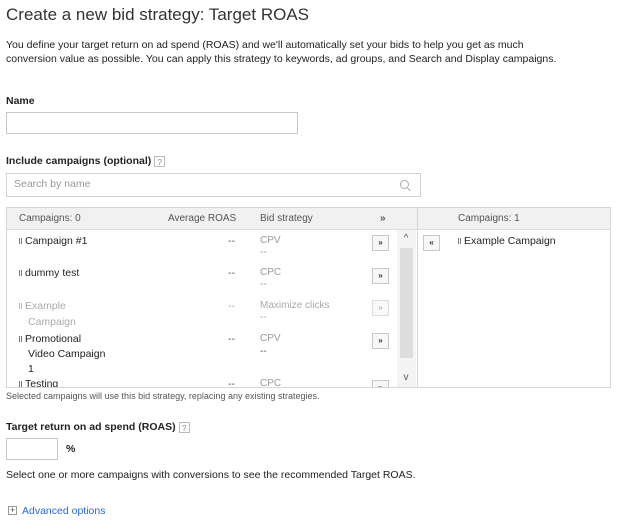  What do you see at coordinates (202, 218) in the screenshot?
I see `average-roas-column-header: Average ROAS` at bounding box center [202, 218].